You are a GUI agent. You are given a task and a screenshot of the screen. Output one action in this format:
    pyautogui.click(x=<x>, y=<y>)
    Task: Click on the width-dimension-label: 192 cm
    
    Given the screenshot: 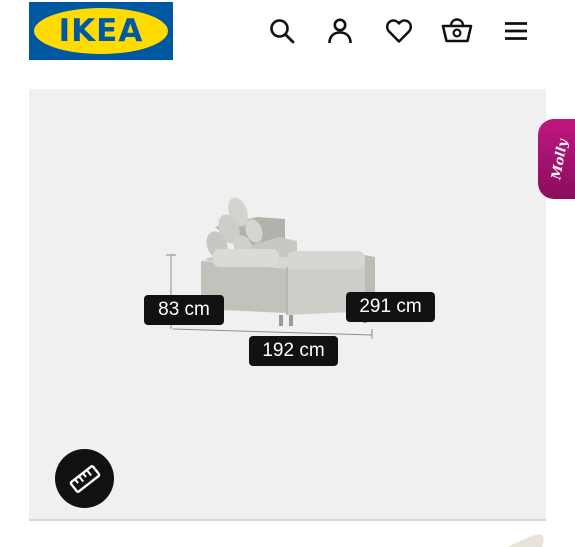 What is the action you would take?
    pyautogui.click(x=293, y=351)
    